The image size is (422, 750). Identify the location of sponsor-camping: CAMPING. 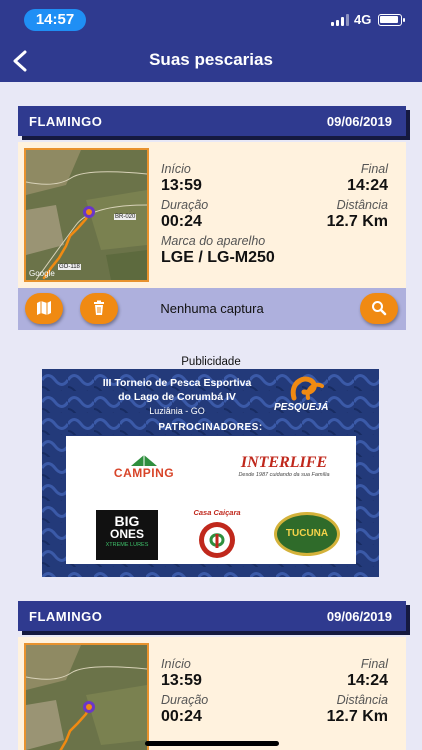
(144, 468).